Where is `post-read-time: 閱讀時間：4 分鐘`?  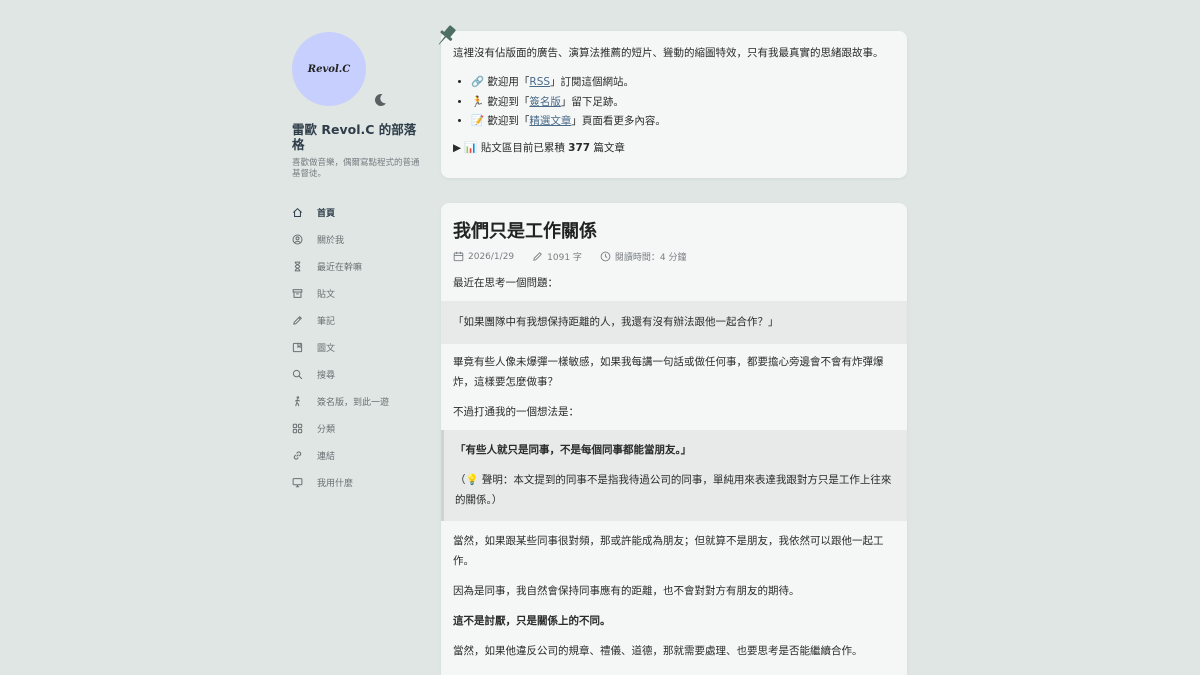
post-read-time: 閱讀時間：4 分鐘 is located at coordinates (650, 258).